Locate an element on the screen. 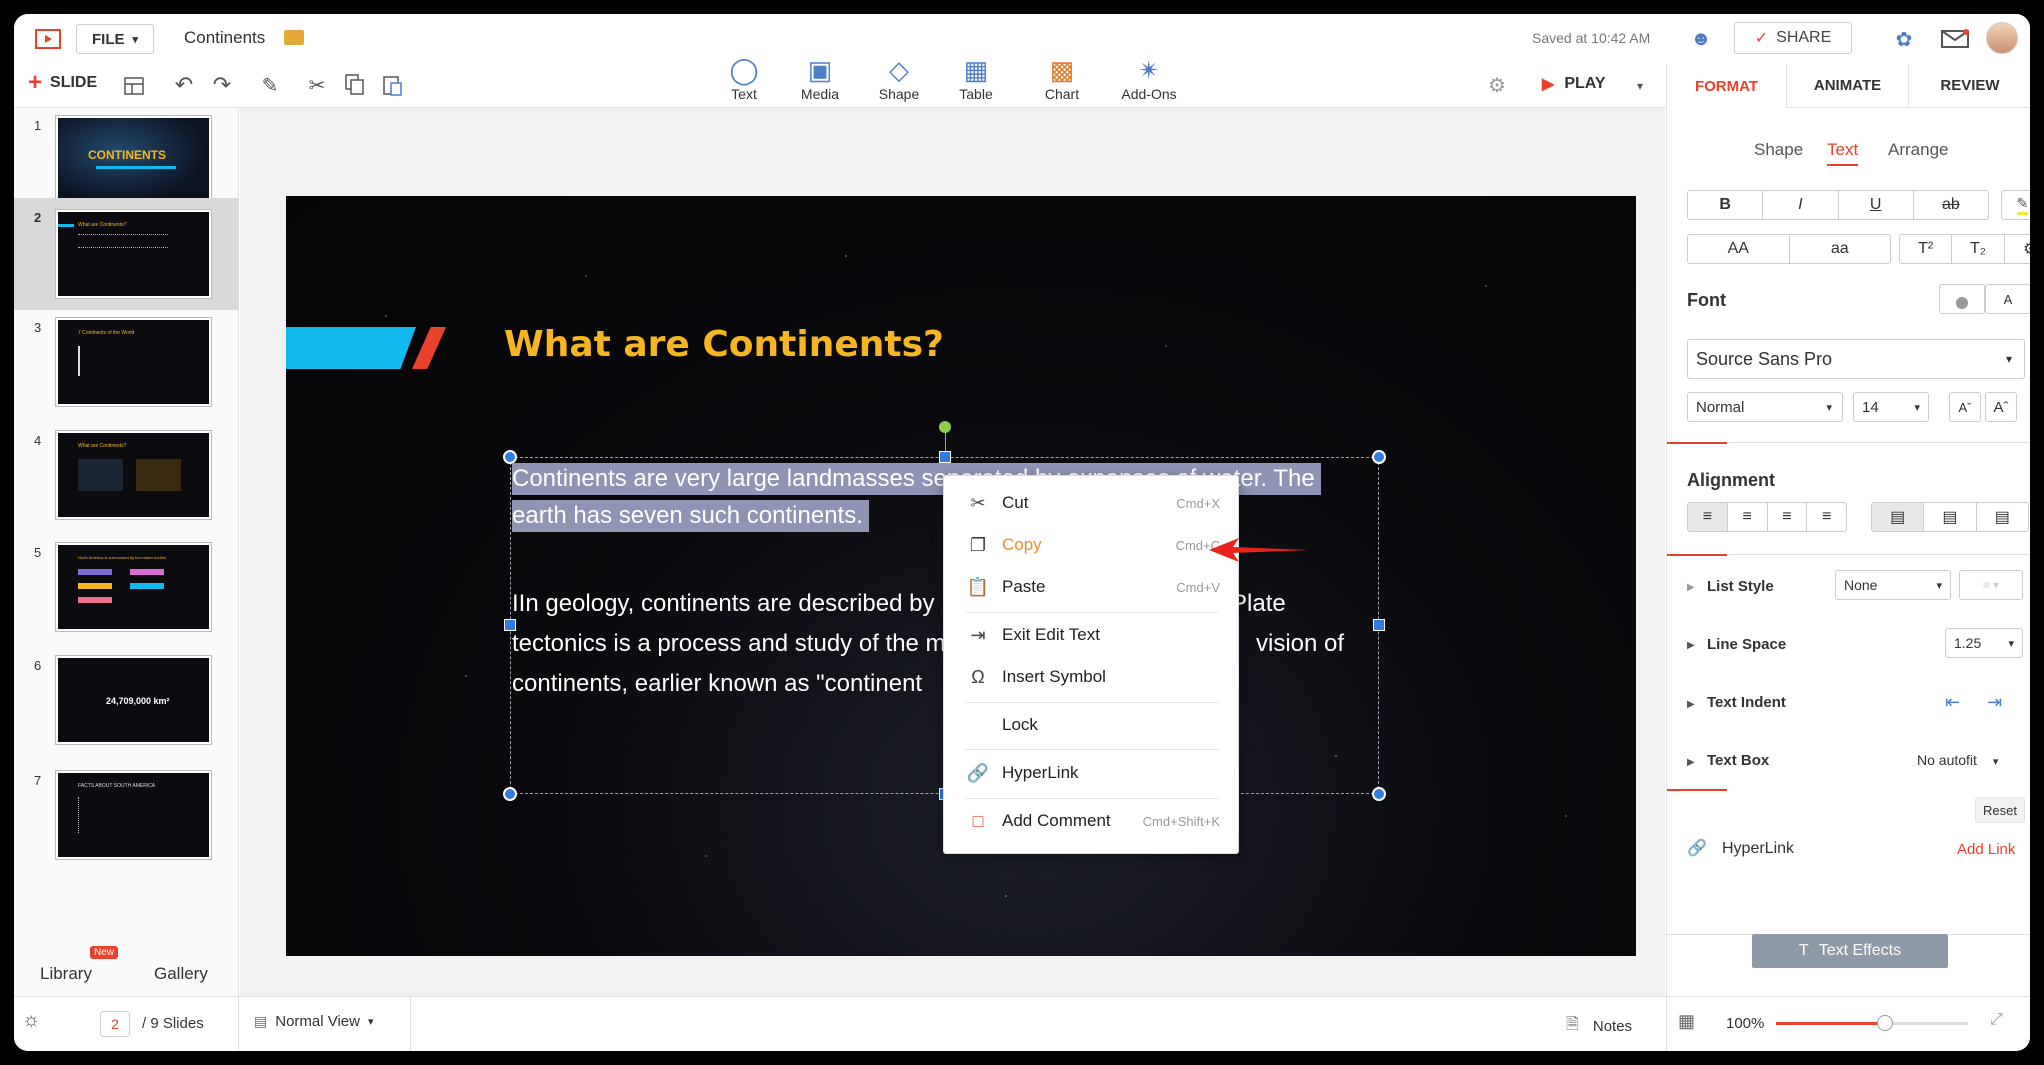  insert-addons-button: ✴ Add-Ons is located at coordinates (1149, 78).